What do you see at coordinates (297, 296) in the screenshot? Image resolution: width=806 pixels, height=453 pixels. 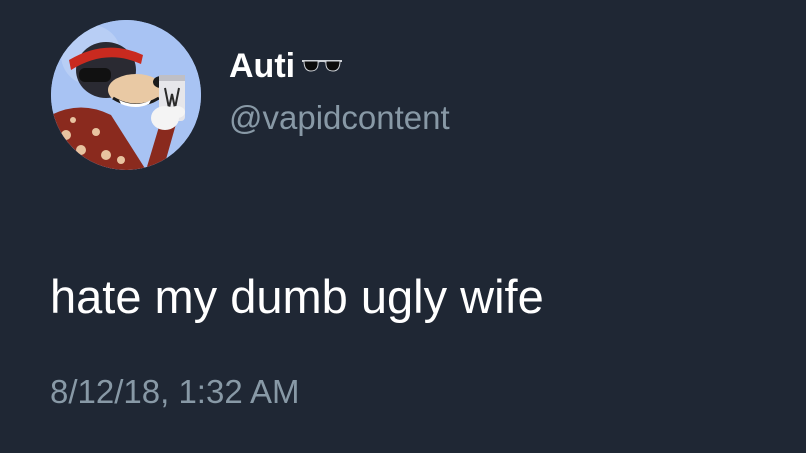 I see `tweet-text: hate my dumb ugly wife` at bounding box center [297, 296].